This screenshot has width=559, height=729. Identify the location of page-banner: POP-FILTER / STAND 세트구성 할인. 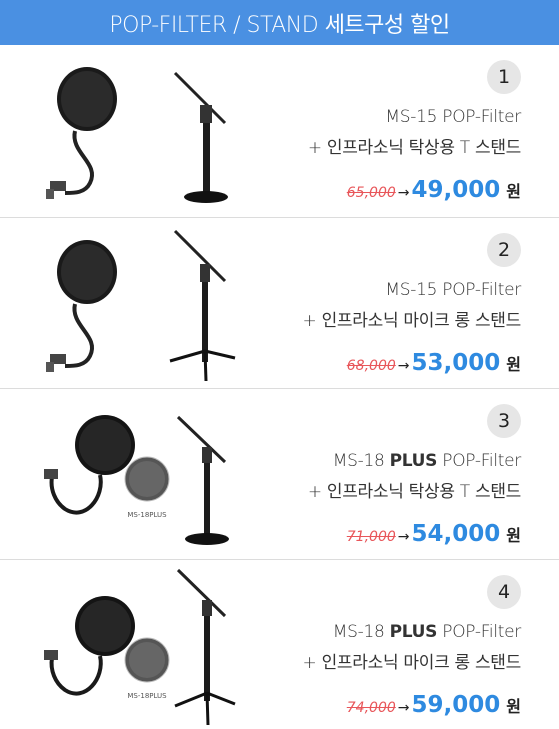
(279, 22).